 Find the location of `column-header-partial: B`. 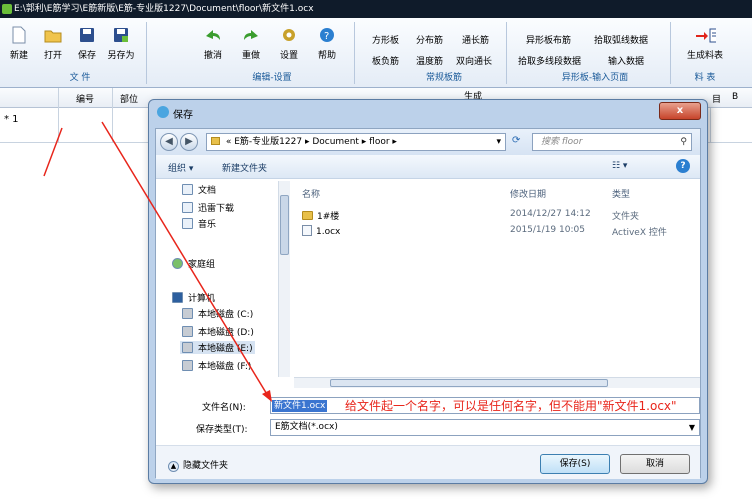

column-header-partial: B is located at coordinates (735, 97).